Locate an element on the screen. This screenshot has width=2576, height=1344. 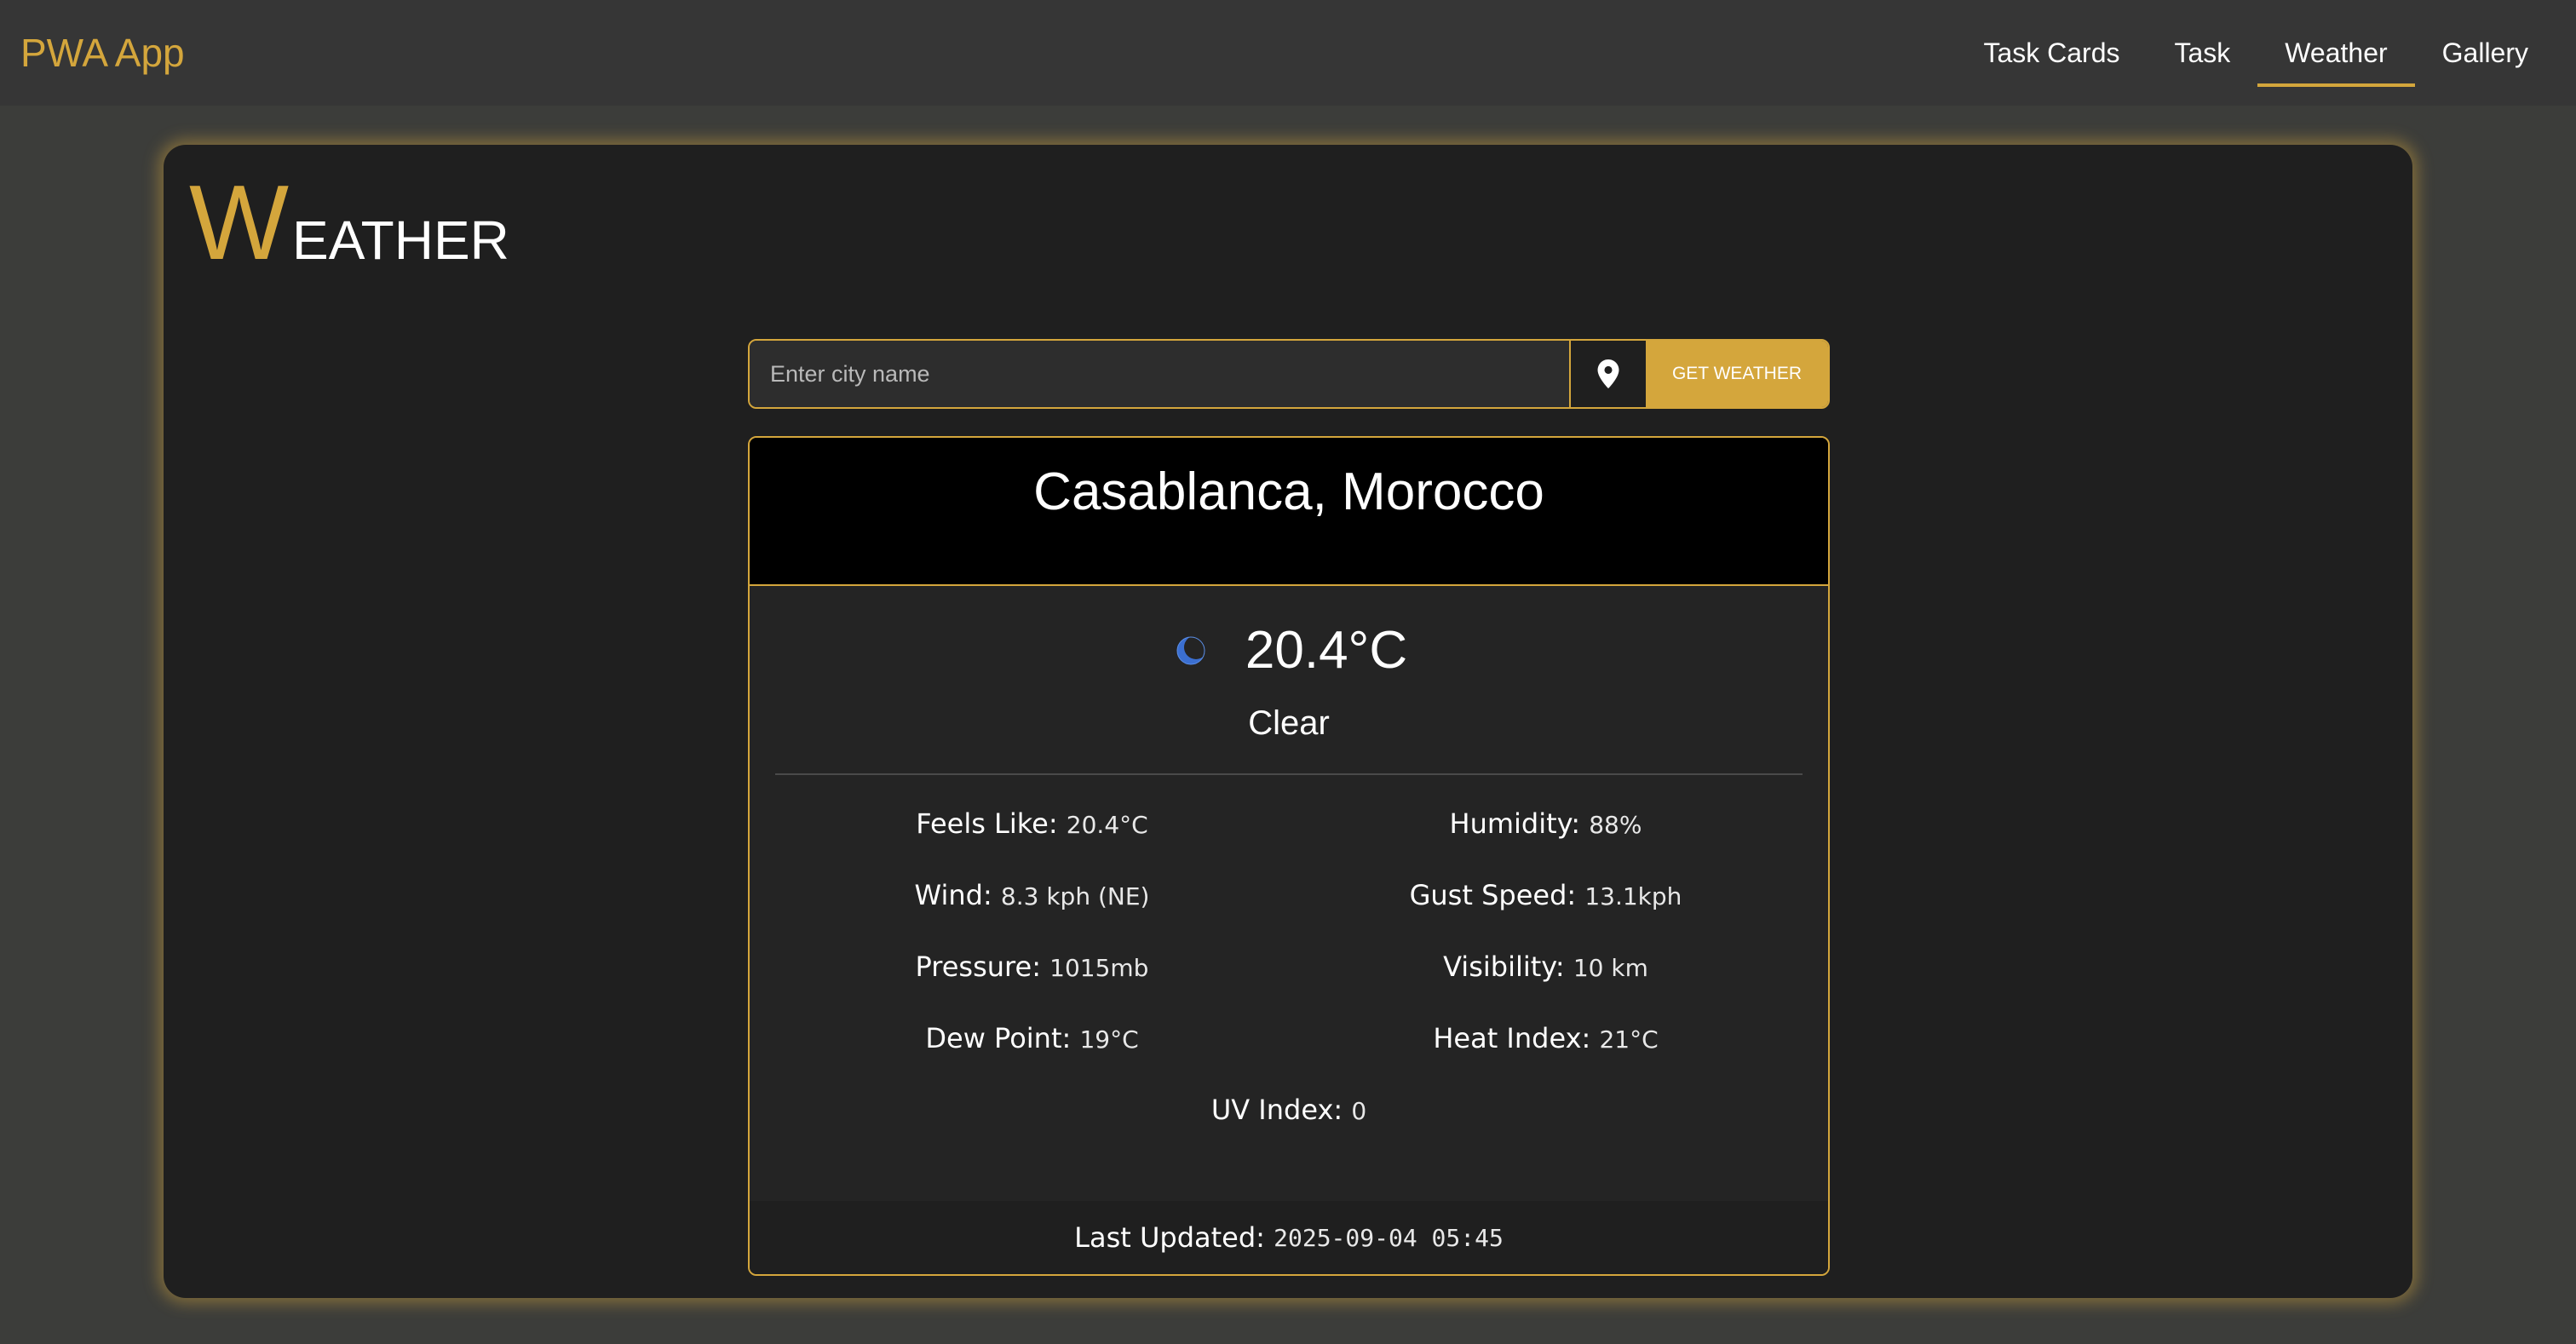
nav-item-task-cards: Task Cards is located at coordinates (2052, 53).